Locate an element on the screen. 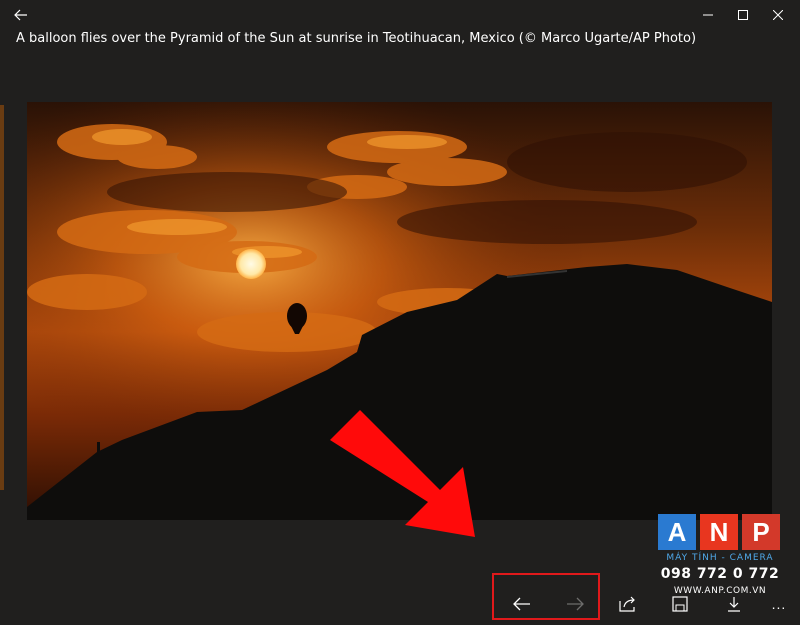 This screenshot has width=800, height=625. logo-phone: 098 772 0 772 is located at coordinates (720, 574).